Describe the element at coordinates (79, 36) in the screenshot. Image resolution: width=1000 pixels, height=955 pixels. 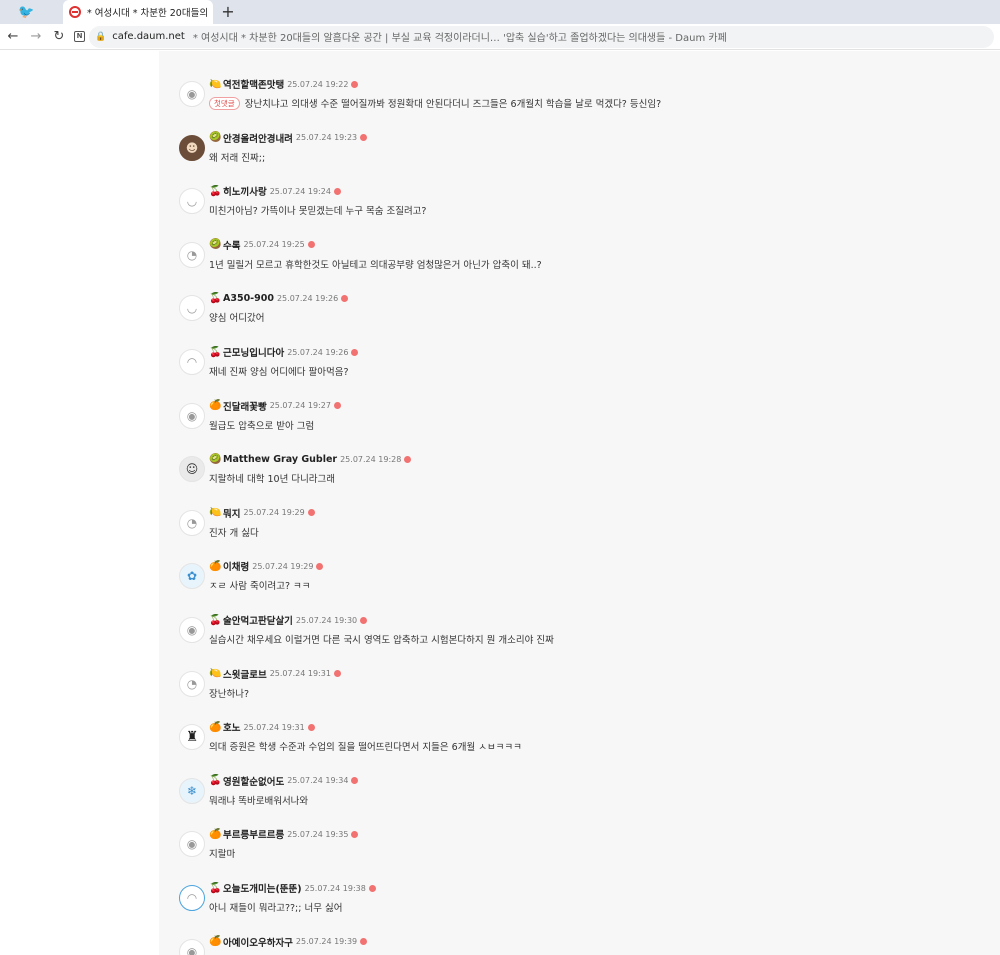
I see `naver-extension-icon: N` at that location.